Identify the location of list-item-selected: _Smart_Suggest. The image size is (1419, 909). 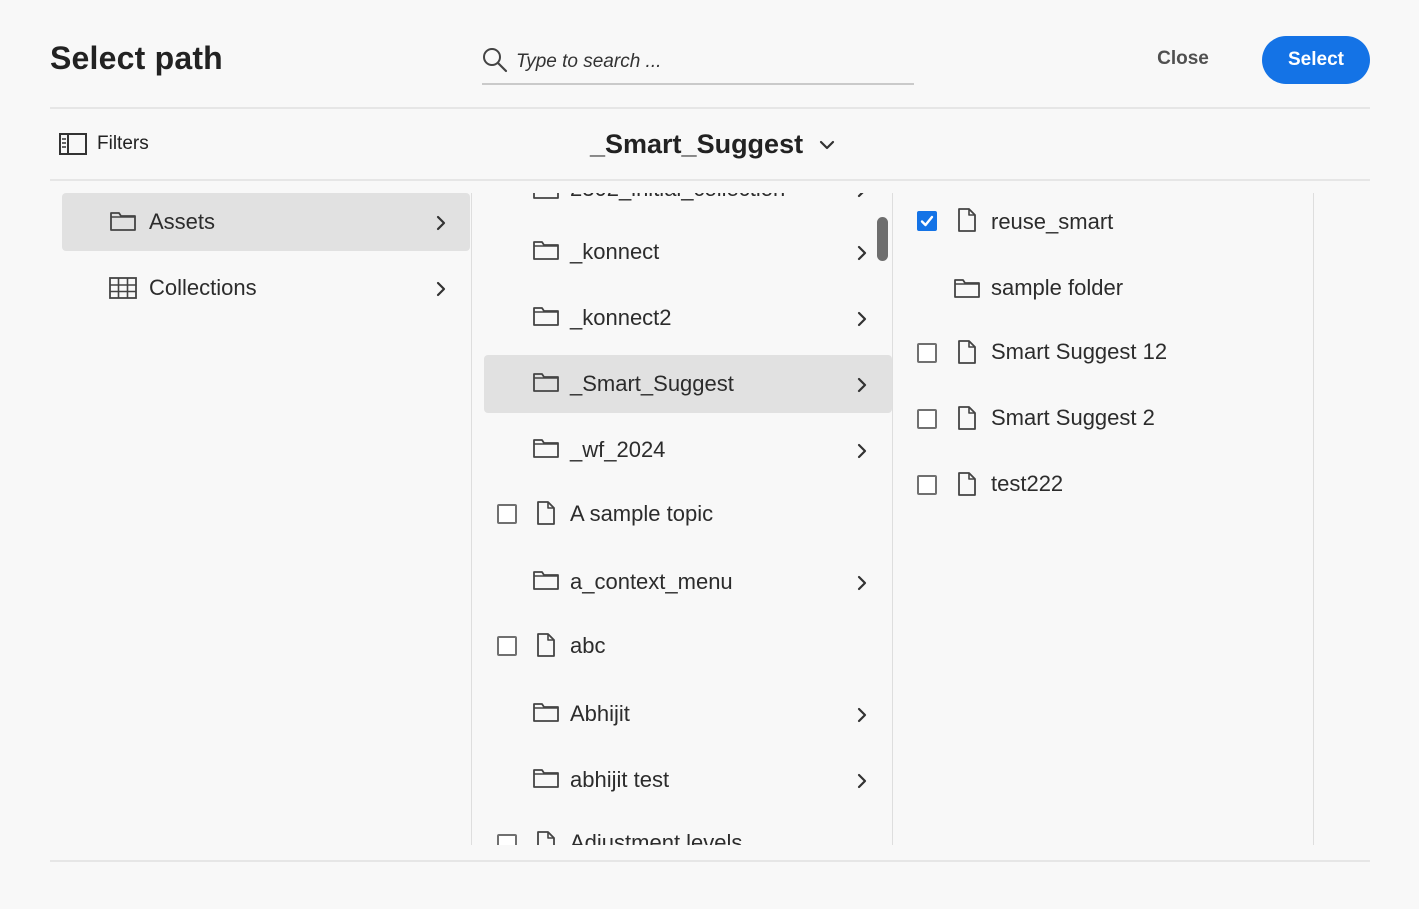
(688, 384).